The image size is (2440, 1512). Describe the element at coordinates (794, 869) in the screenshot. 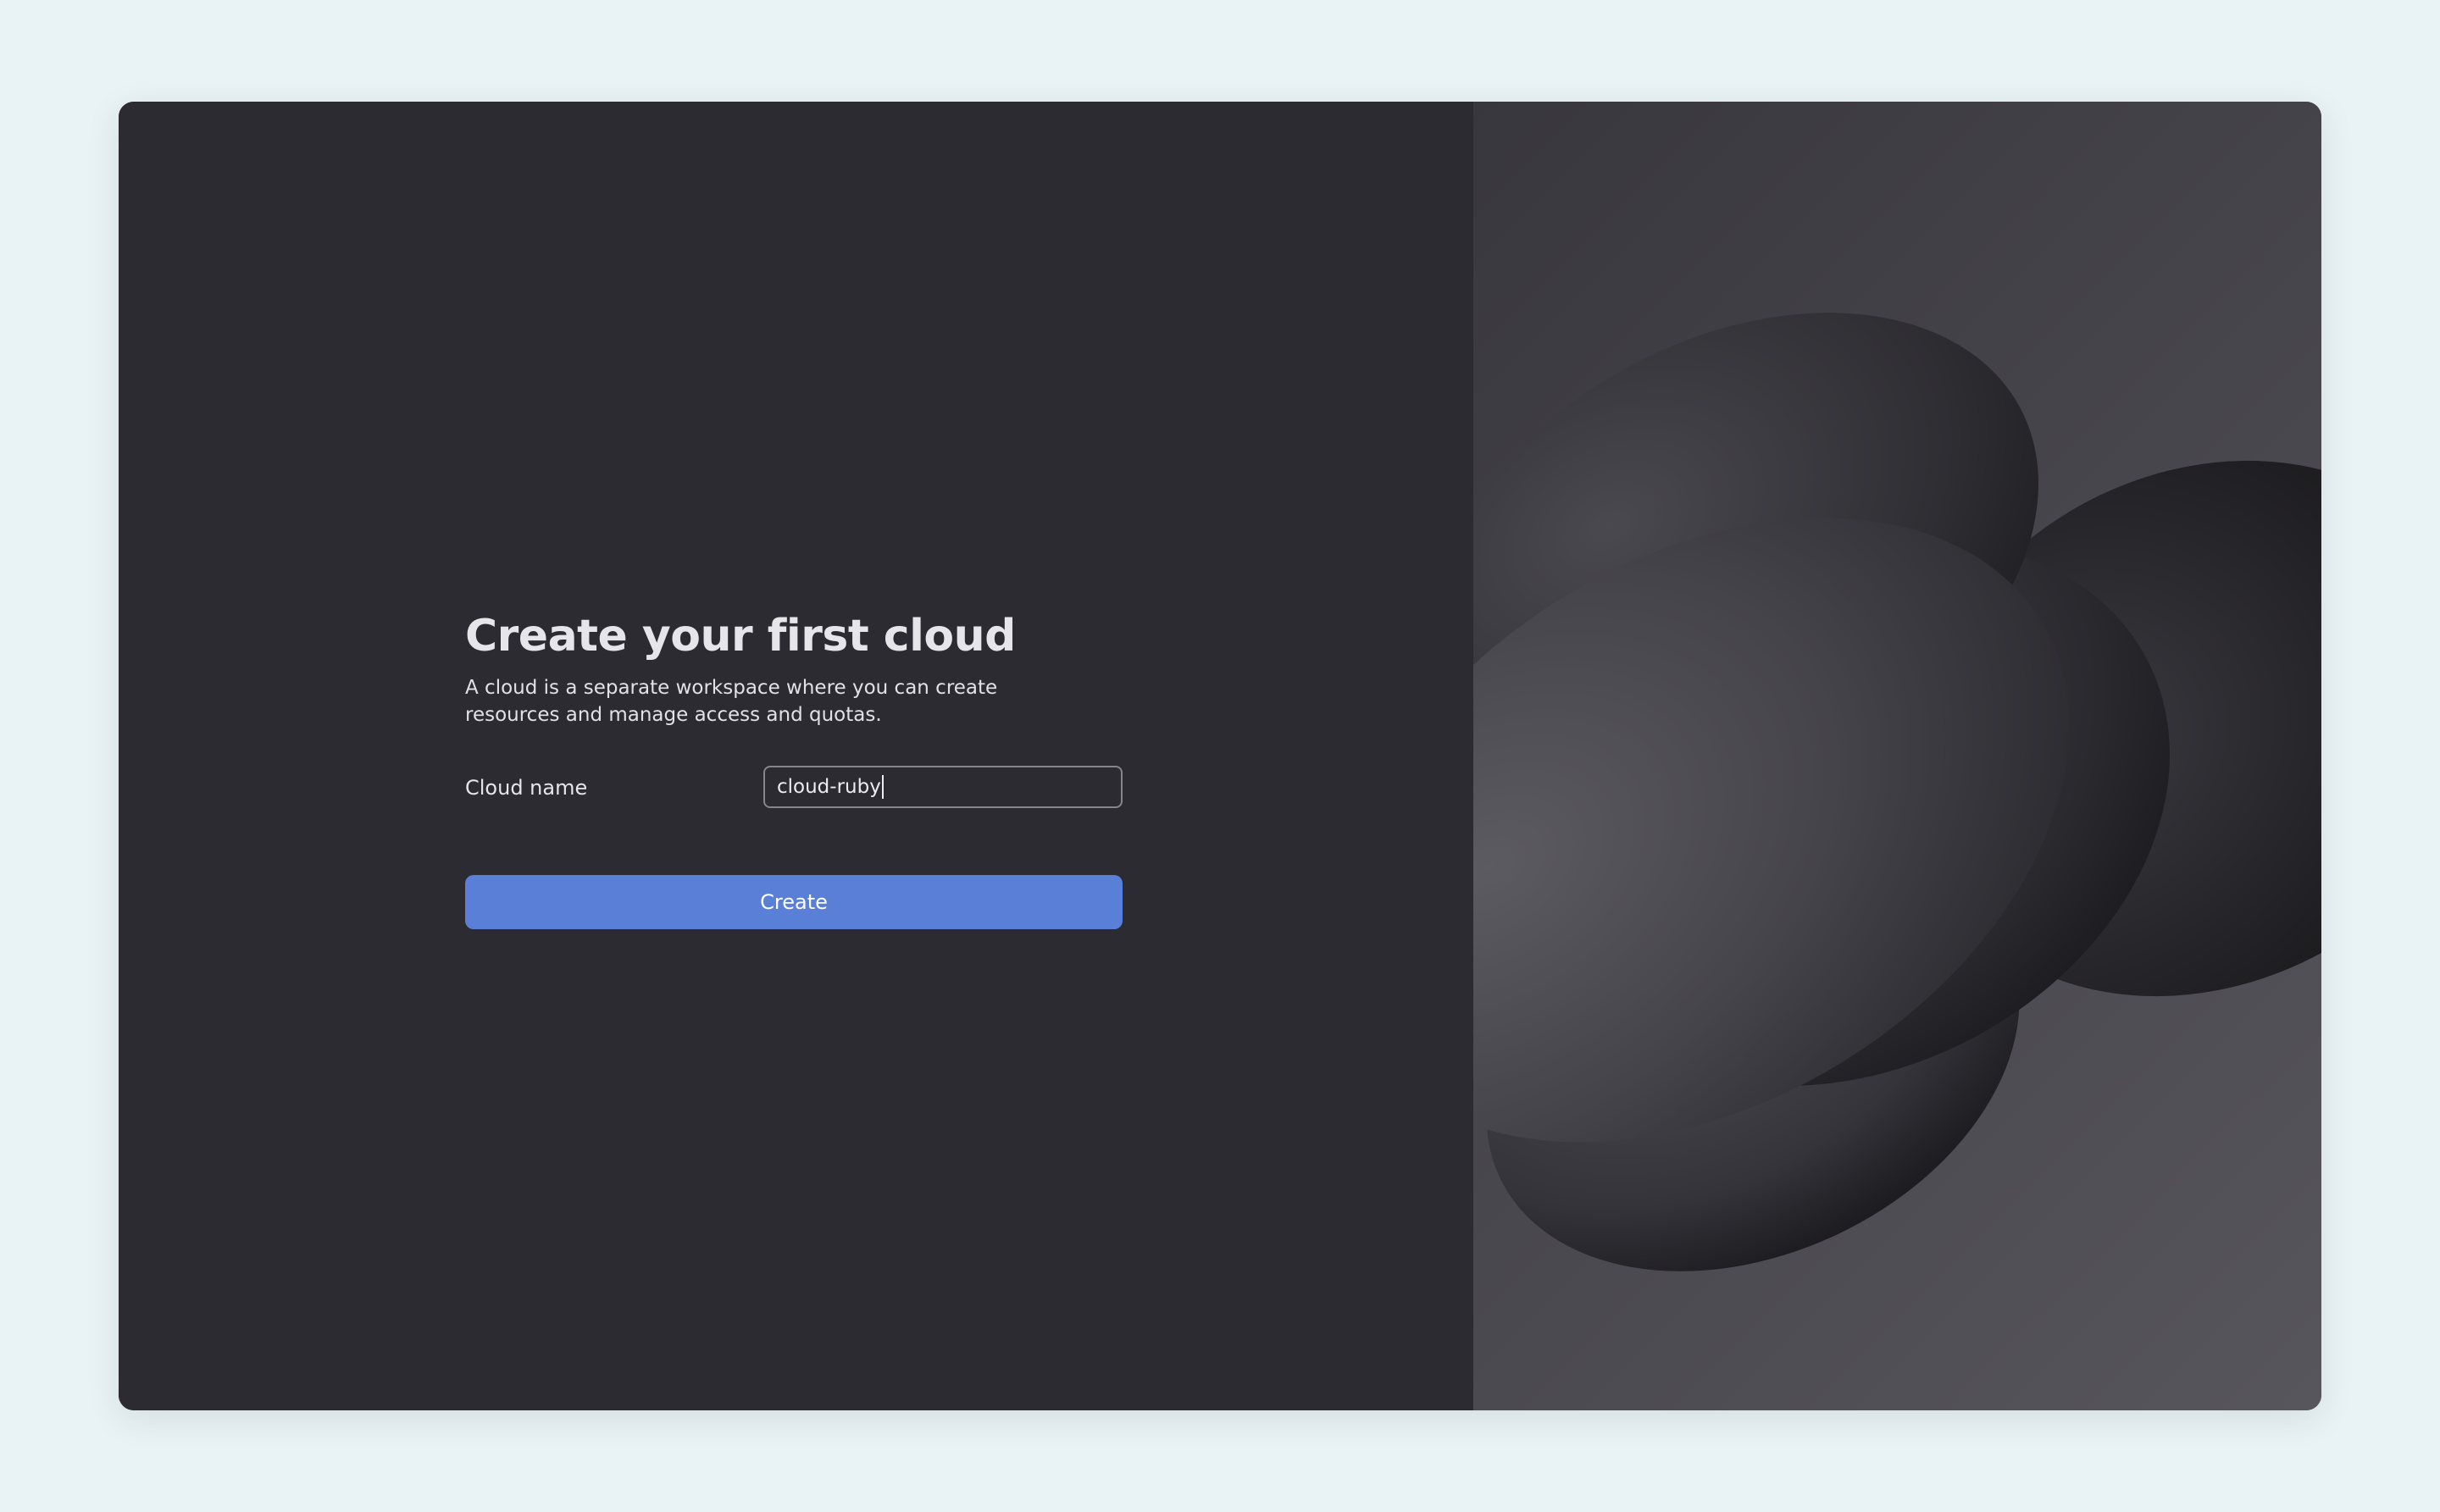

I see `button-area: Create` at that location.